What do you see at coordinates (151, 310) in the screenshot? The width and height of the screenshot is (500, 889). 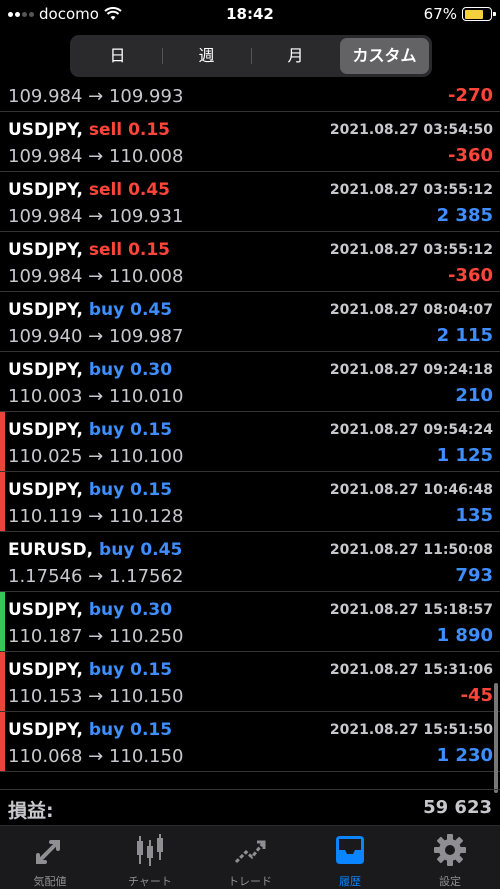 I see `trade-volume: 0.45` at bounding box center [151, 310].